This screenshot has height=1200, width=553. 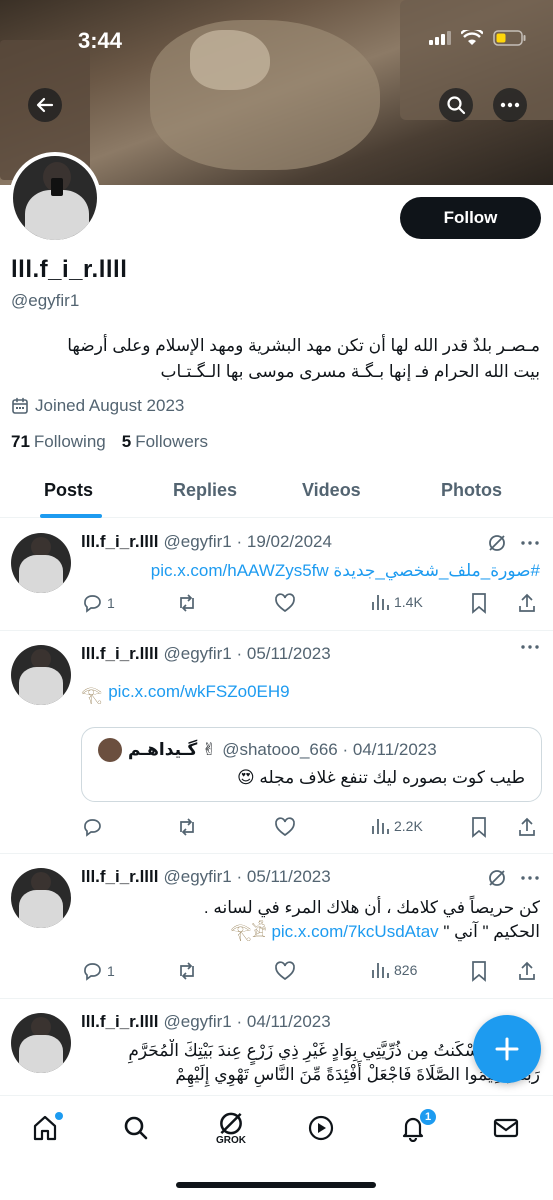 I want to click on repost-icon, so click(x=187, y=603).